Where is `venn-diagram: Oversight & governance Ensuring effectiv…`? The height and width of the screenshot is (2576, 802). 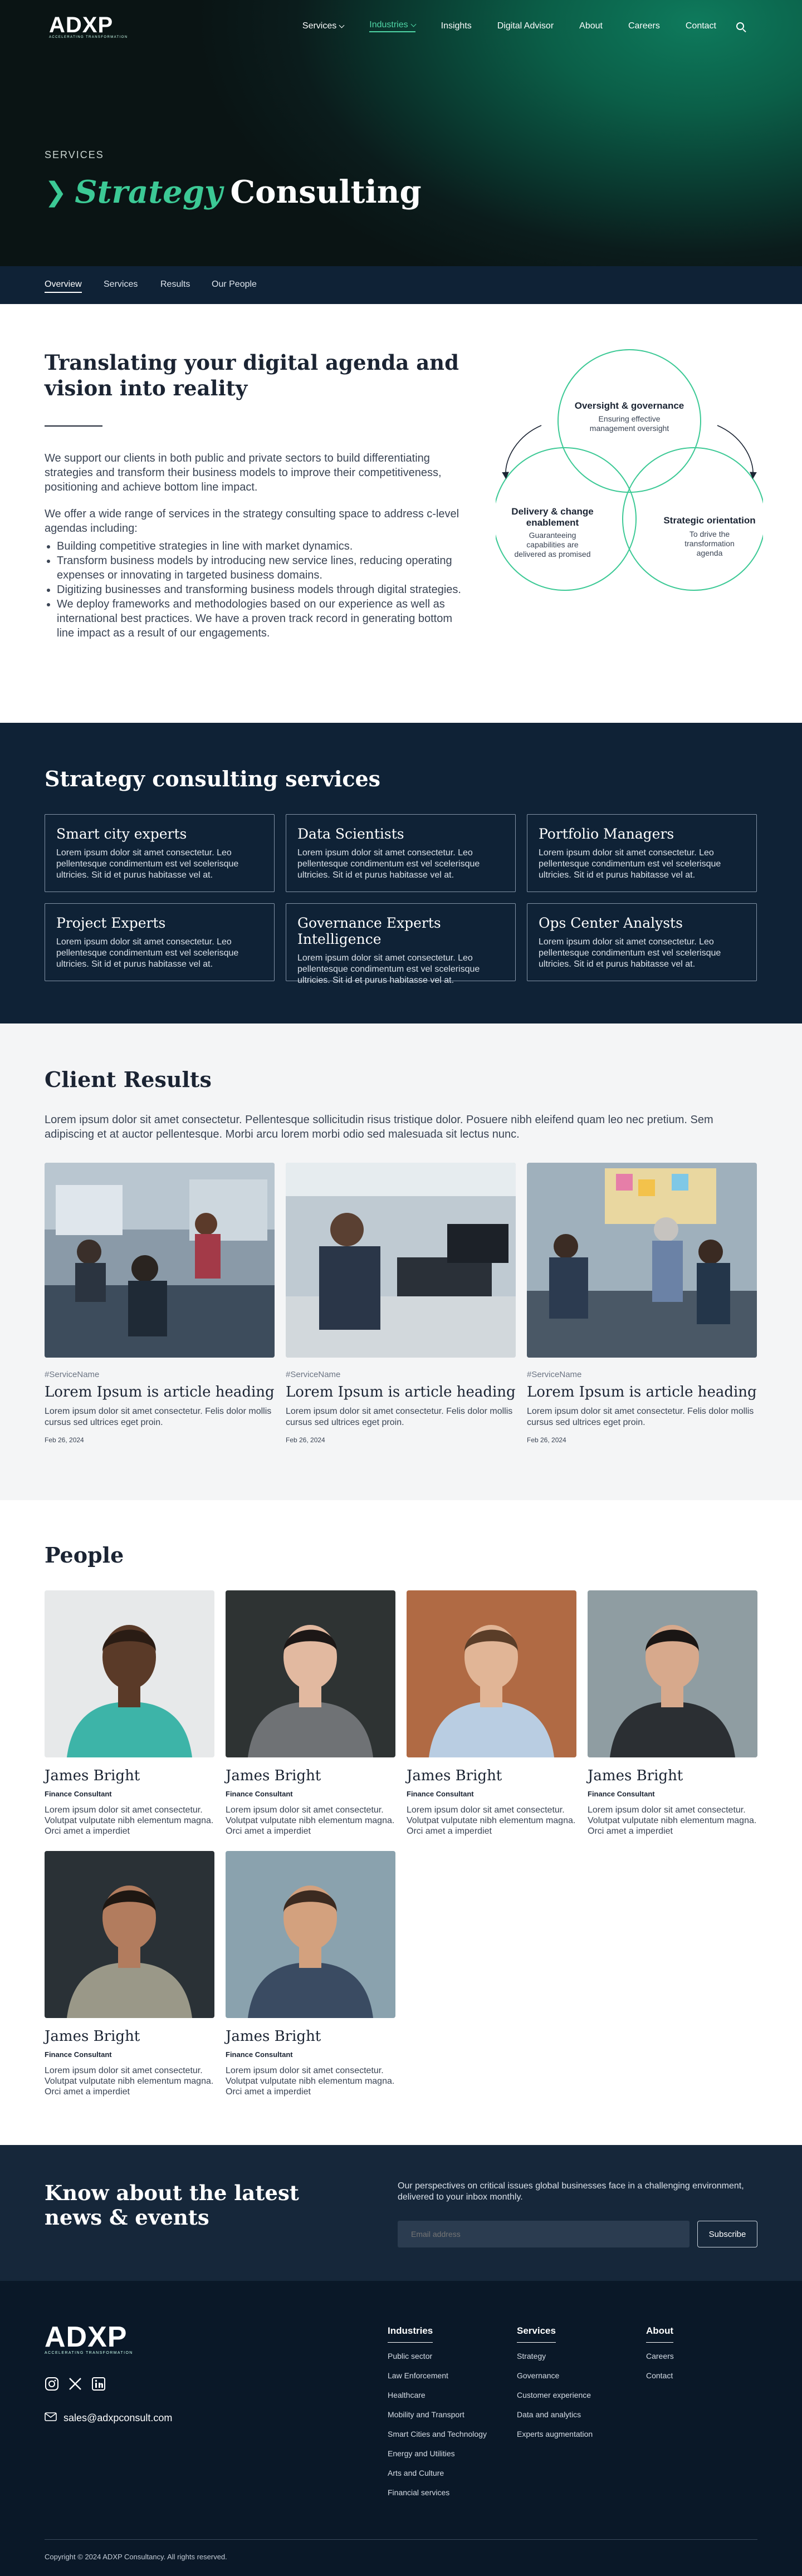
venn-diagram: Oversight & governance Ensuring effectiv… is located at coordinates (629, 470).